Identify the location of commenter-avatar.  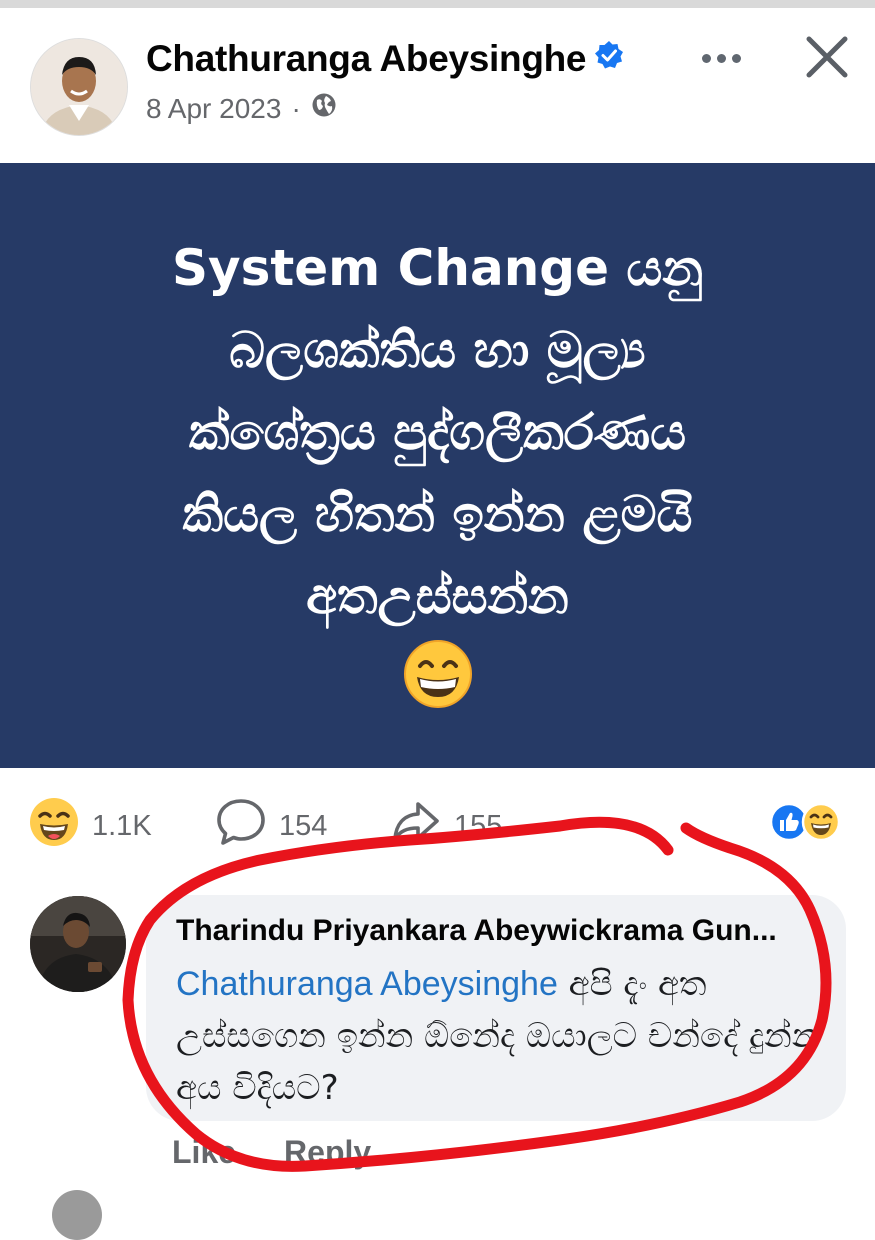
(78, 944).